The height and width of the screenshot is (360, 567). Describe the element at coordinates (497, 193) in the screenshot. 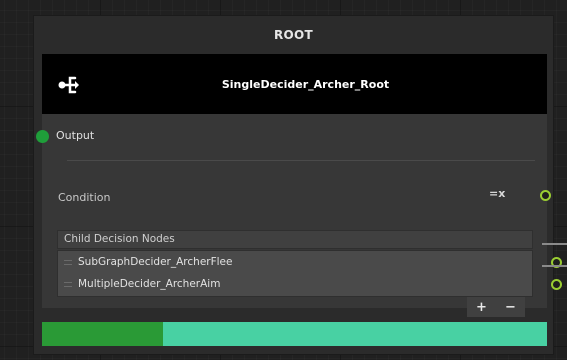

I see `condition-filter-icon: =x` at that location.